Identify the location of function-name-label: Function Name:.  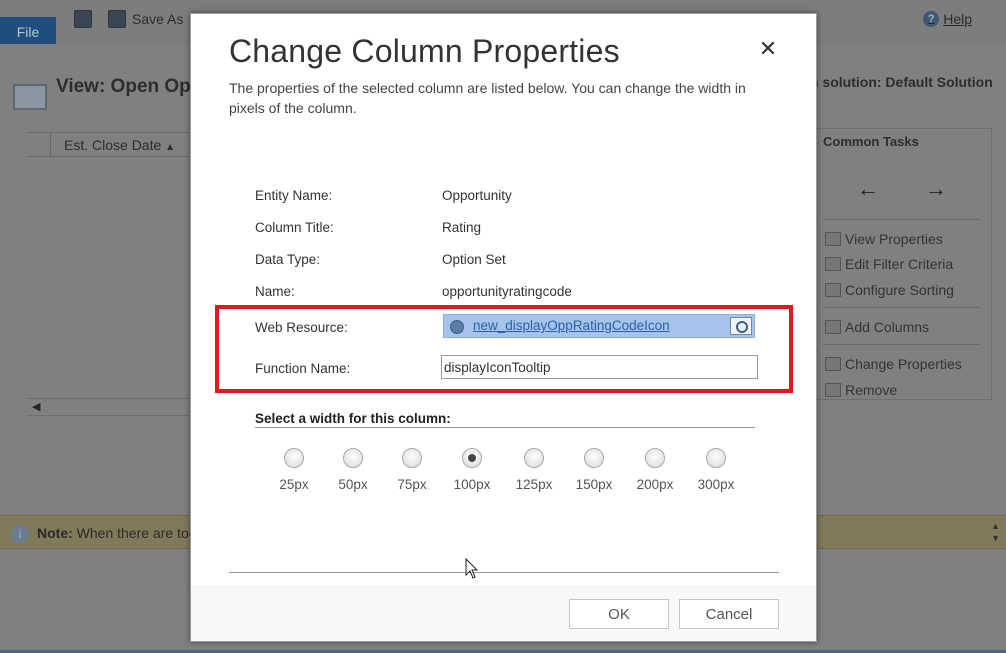
(303, 368).